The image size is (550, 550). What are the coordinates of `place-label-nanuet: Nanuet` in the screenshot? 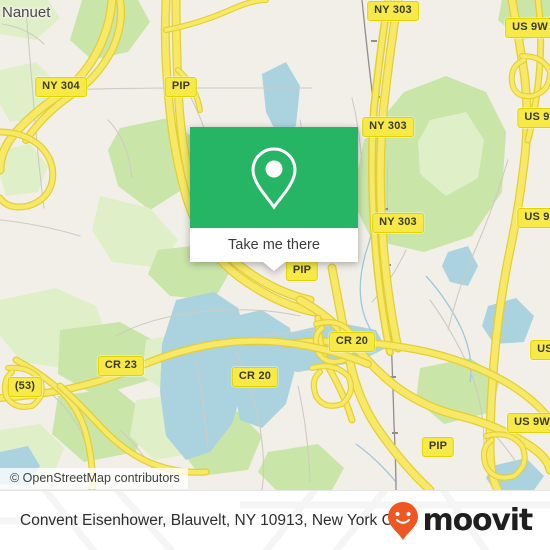 It's located at (26, 12).